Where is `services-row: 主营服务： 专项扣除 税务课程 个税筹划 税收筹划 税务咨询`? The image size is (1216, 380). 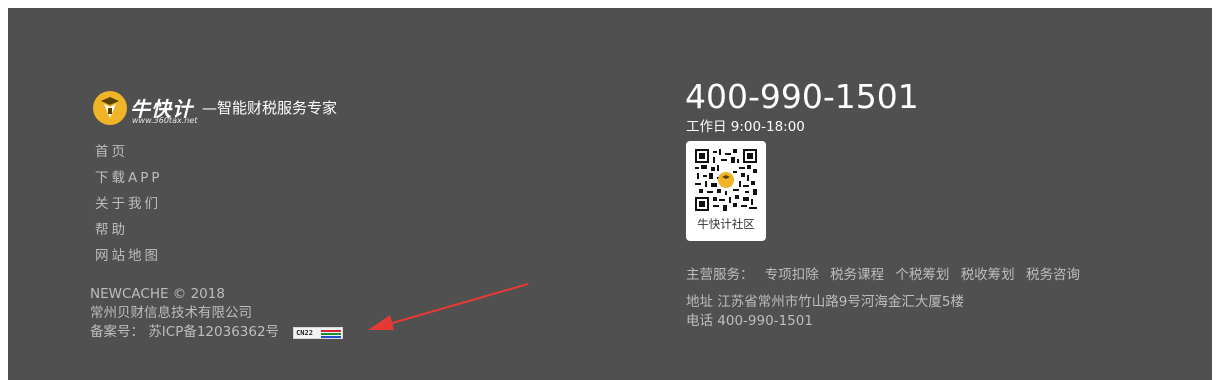
services-row: 主营服务： 专项扣除 税务课程 个税筹划 税收筹划 税务咨询 is located at coordinates (886, 273).